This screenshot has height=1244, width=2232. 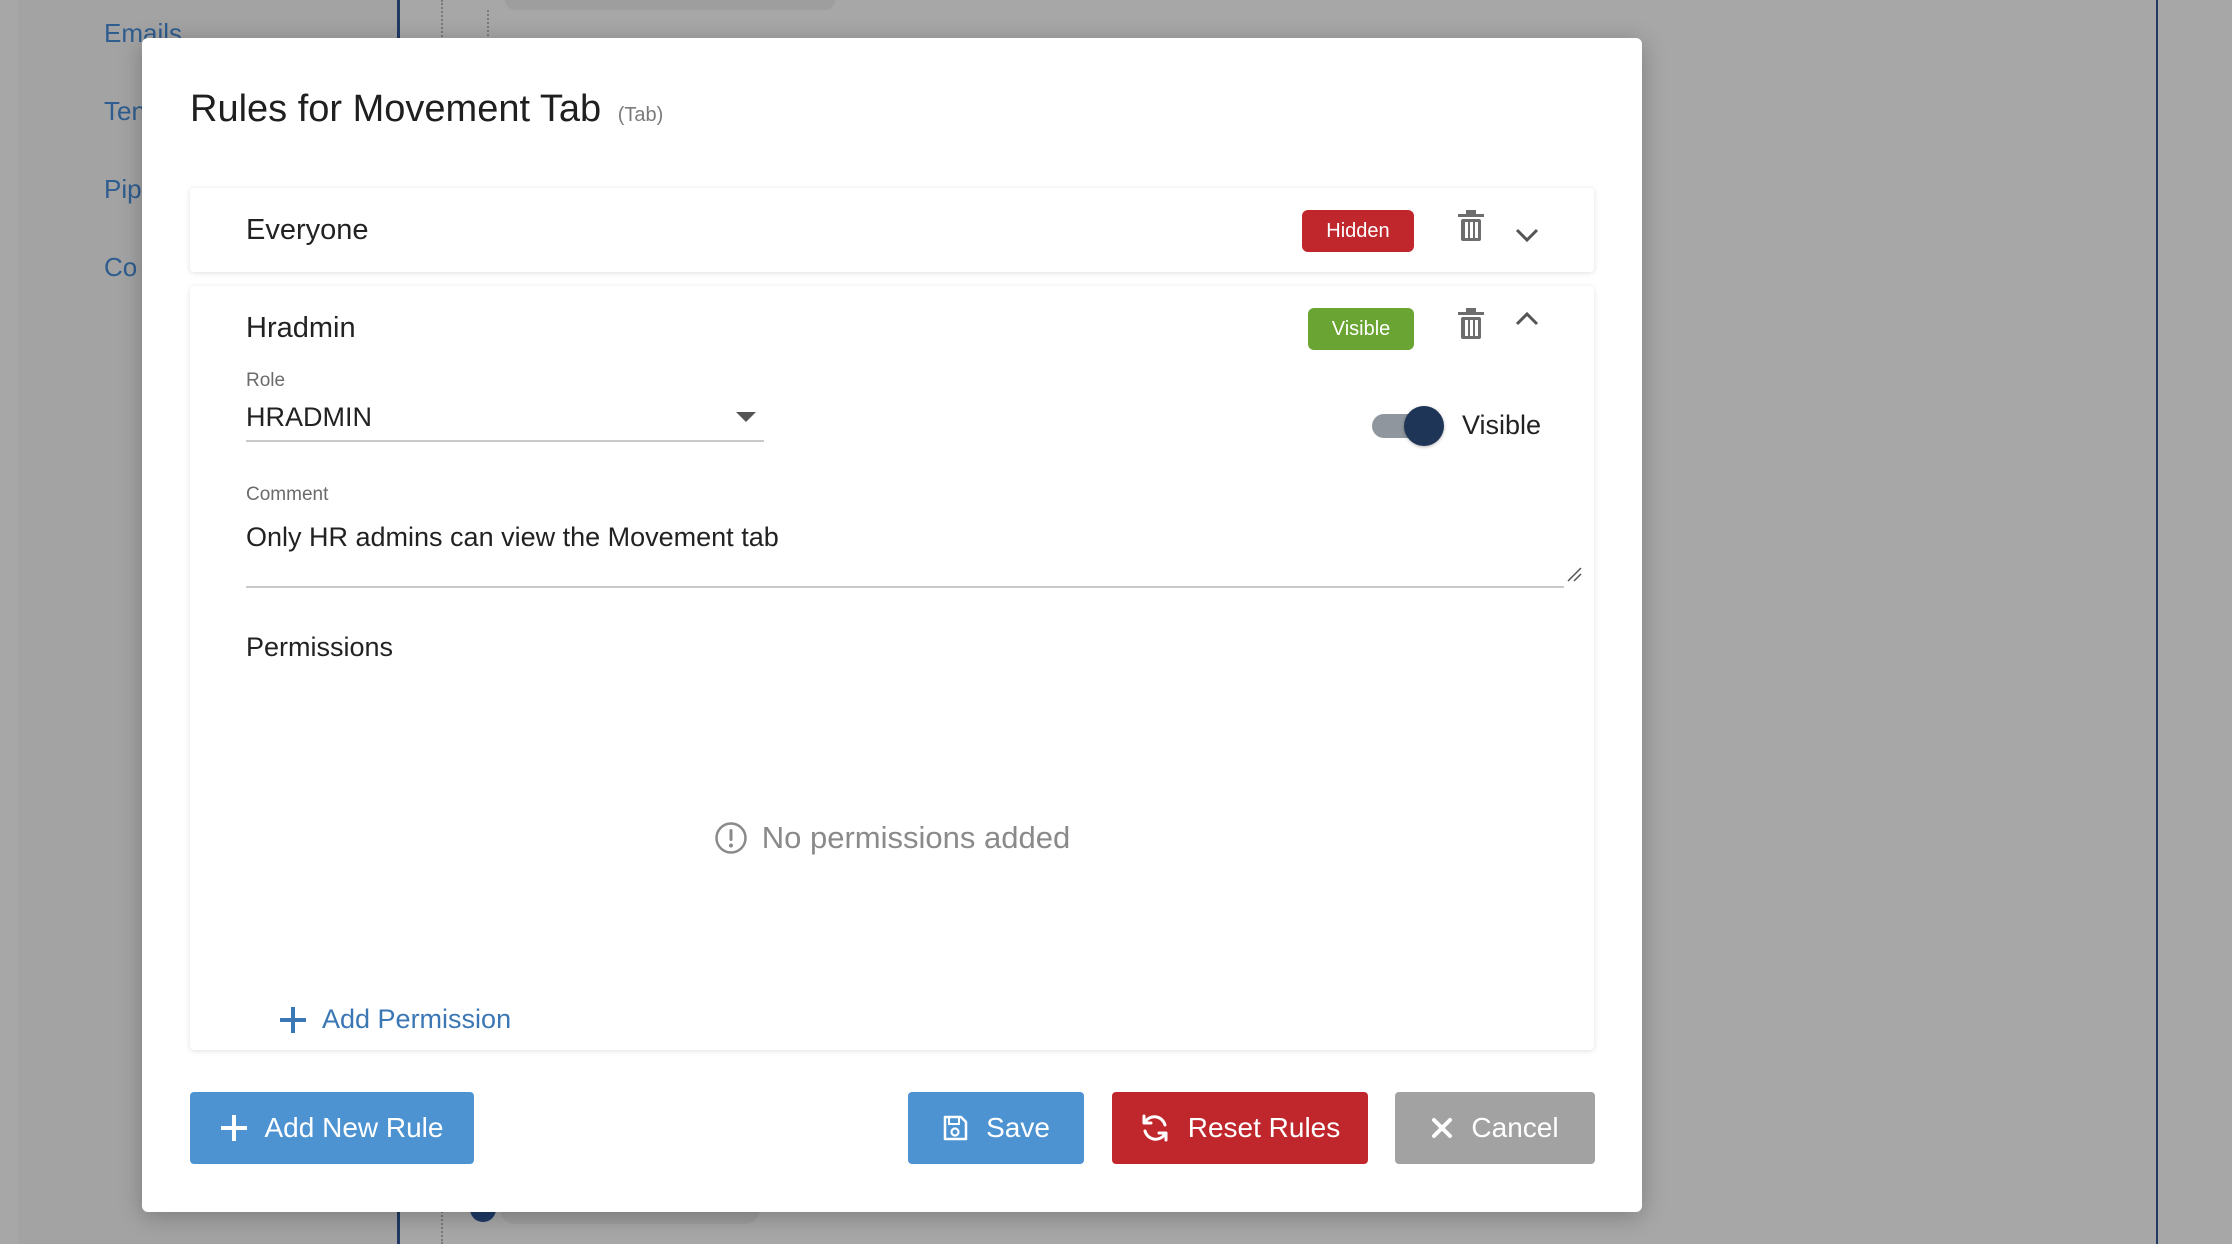 I want to click on caret-down-icon, so click(x=746, y=417).